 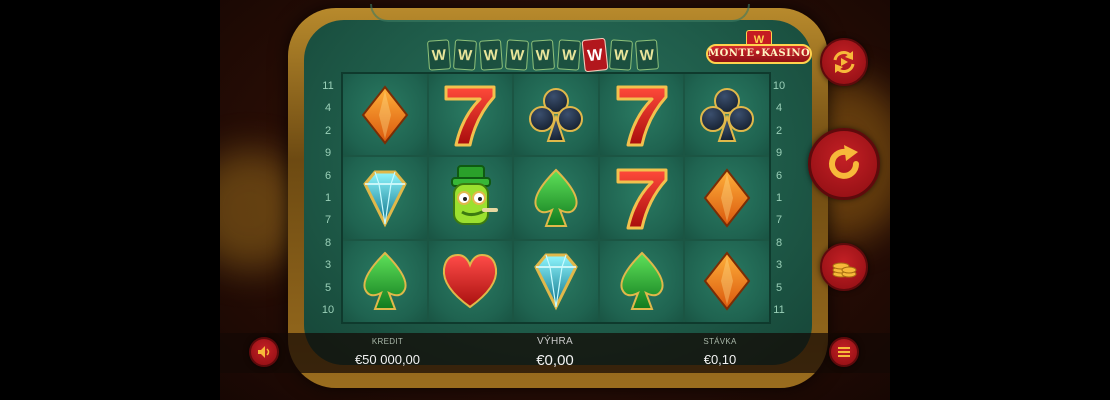 I want to click on autoplay-button, so click(x=844, y=62).